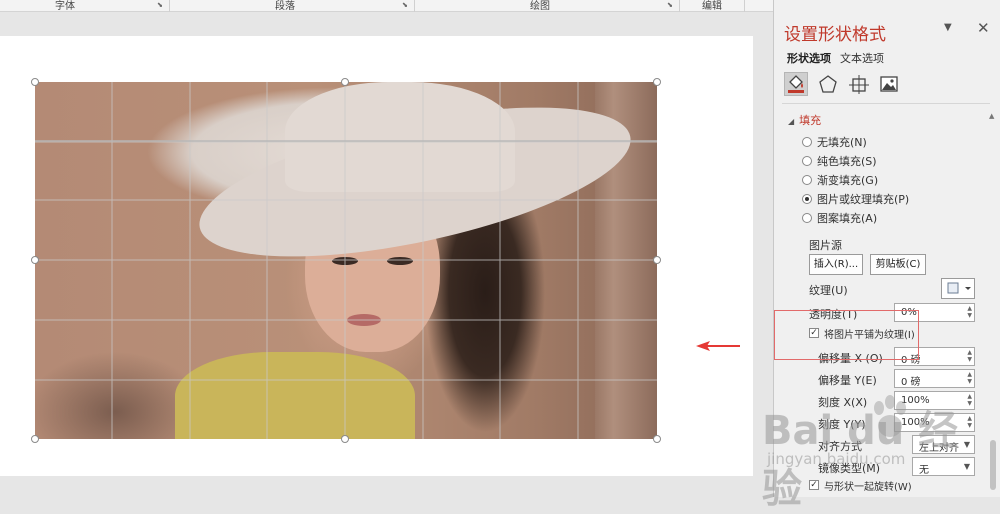 The width and height of the screenshot is (1000, 514). Describe the element at coordinates (809, 58) in the screenshot. I see `tab-shape-options: 形状选项` at that location.